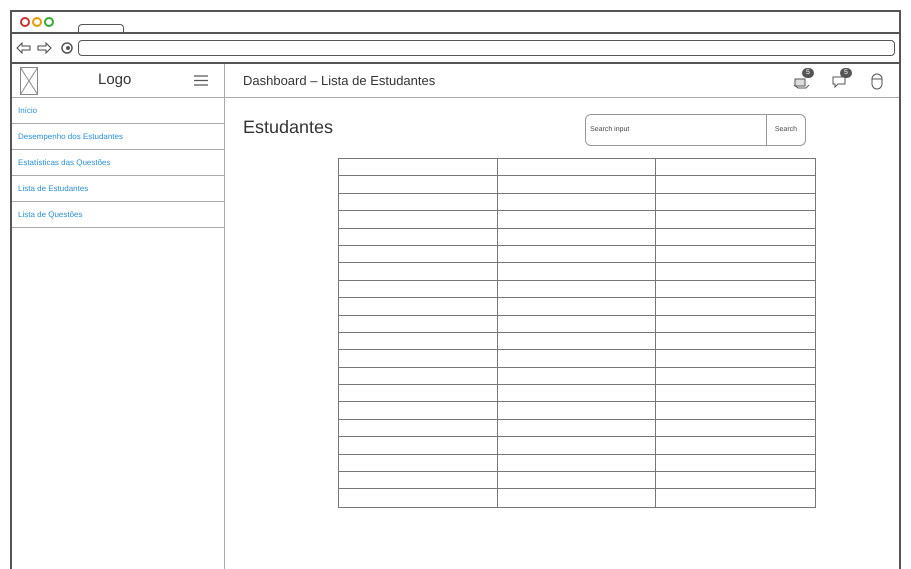  Describe the element at coordinates (339, 81) in the screenshot. I see `page-title: Dashboard – Lista de Estudantes` at that location.